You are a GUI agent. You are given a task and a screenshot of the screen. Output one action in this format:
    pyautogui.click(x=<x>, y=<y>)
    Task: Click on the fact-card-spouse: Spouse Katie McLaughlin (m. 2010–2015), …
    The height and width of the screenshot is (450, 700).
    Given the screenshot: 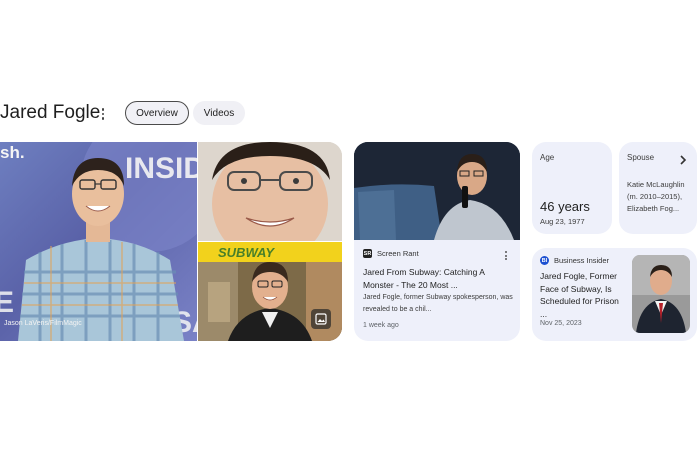 What is the action you would take?
    pyautogui.click(x=658, y=188)
    